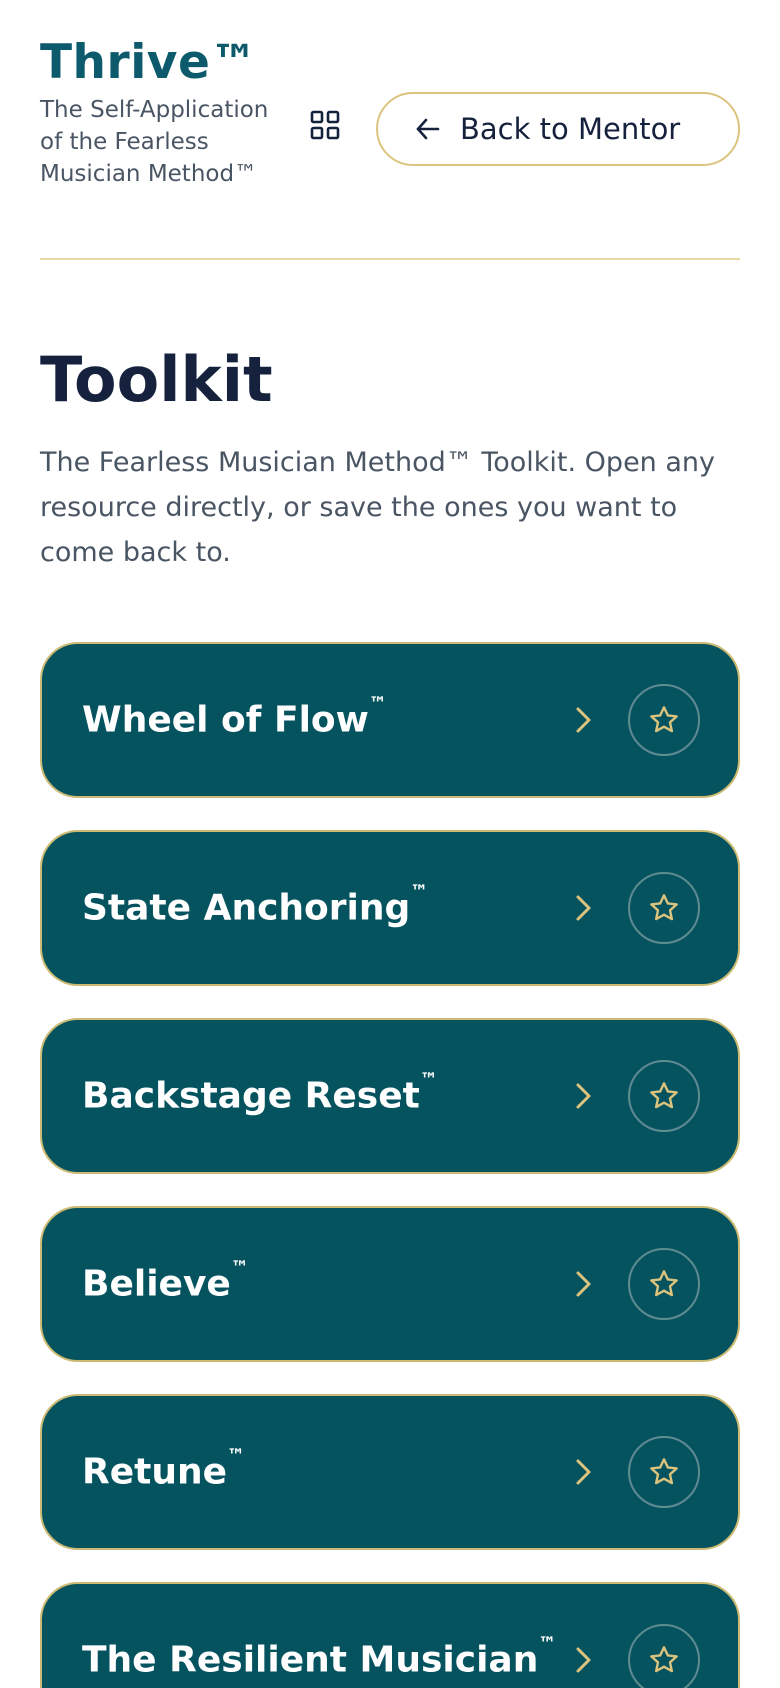  What do you see at coordinates (260, 1093) in the screenshot?
I see `card-title: Backstage Reset™` at bounding box center [260, 1093].